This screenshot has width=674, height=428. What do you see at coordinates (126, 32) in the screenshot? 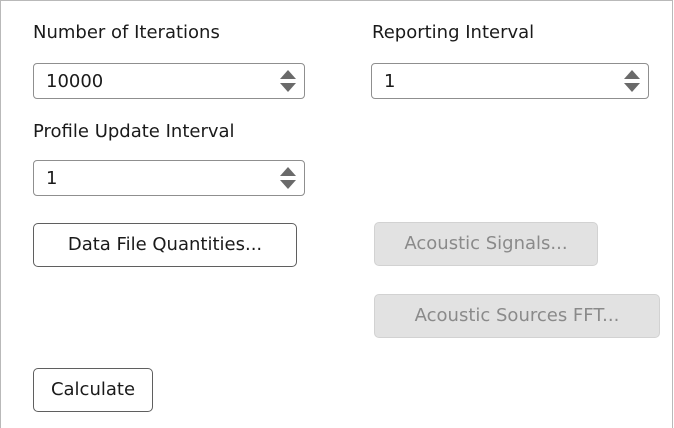
I see `iterations-label: Number of Iterations` at bounding box center [126, 32].